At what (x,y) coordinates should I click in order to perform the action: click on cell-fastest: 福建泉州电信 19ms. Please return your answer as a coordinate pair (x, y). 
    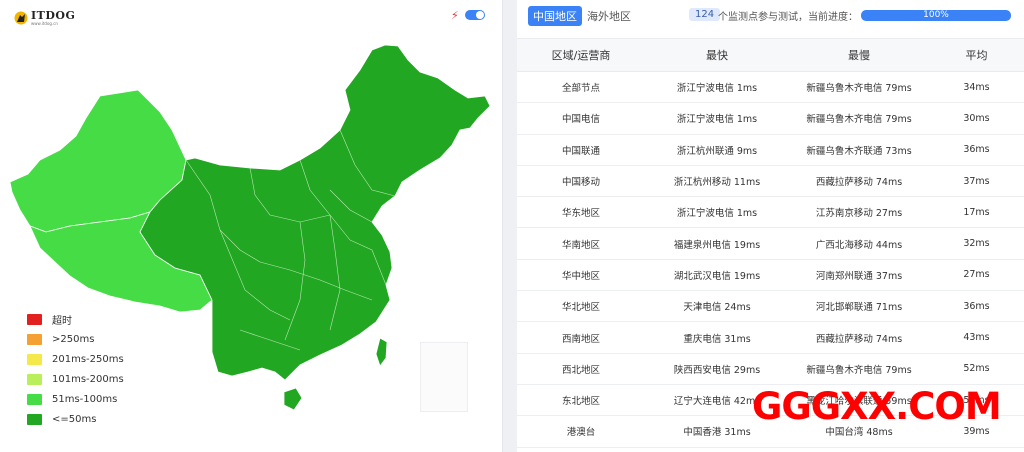
    Looking at the image, I should click on (717, 245).